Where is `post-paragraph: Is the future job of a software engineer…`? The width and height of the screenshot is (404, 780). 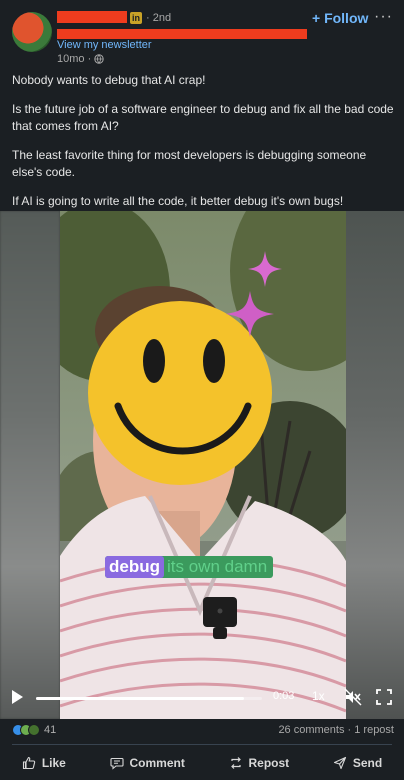
post-paragraph: Is the future job of a software engineer… is located at coordinates (203, 117).